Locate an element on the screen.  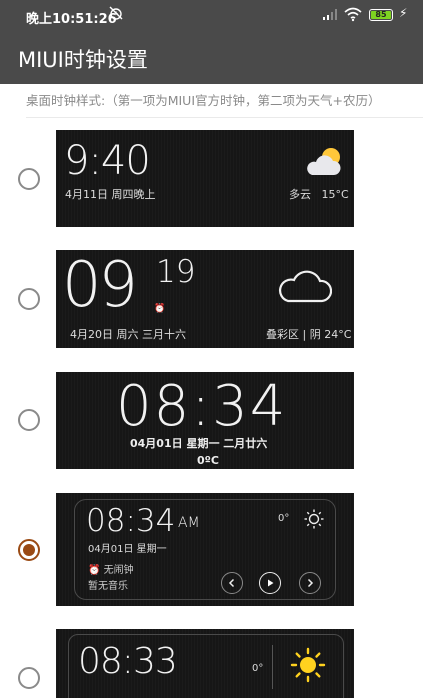
style-3-card: 08:34 04月01日 星期一 二月廿六 0ºC is located at coordinates (205, 420).